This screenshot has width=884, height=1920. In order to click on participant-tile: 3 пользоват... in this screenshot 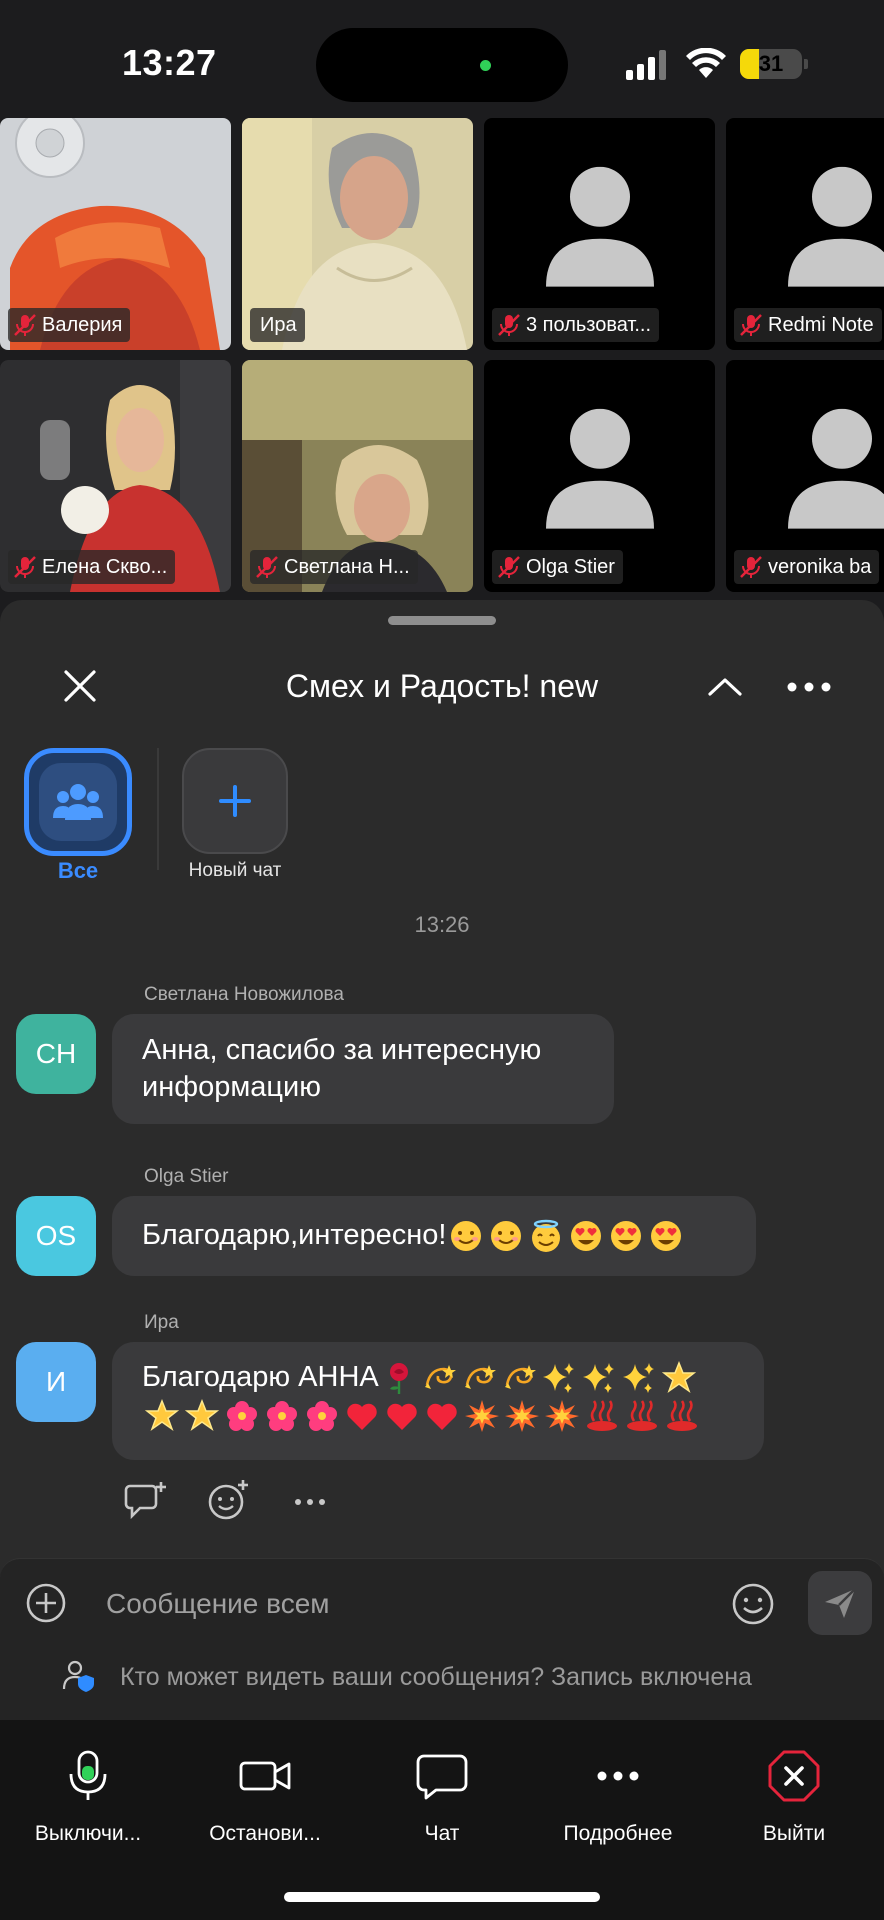, I will do `click(599, 234)`.